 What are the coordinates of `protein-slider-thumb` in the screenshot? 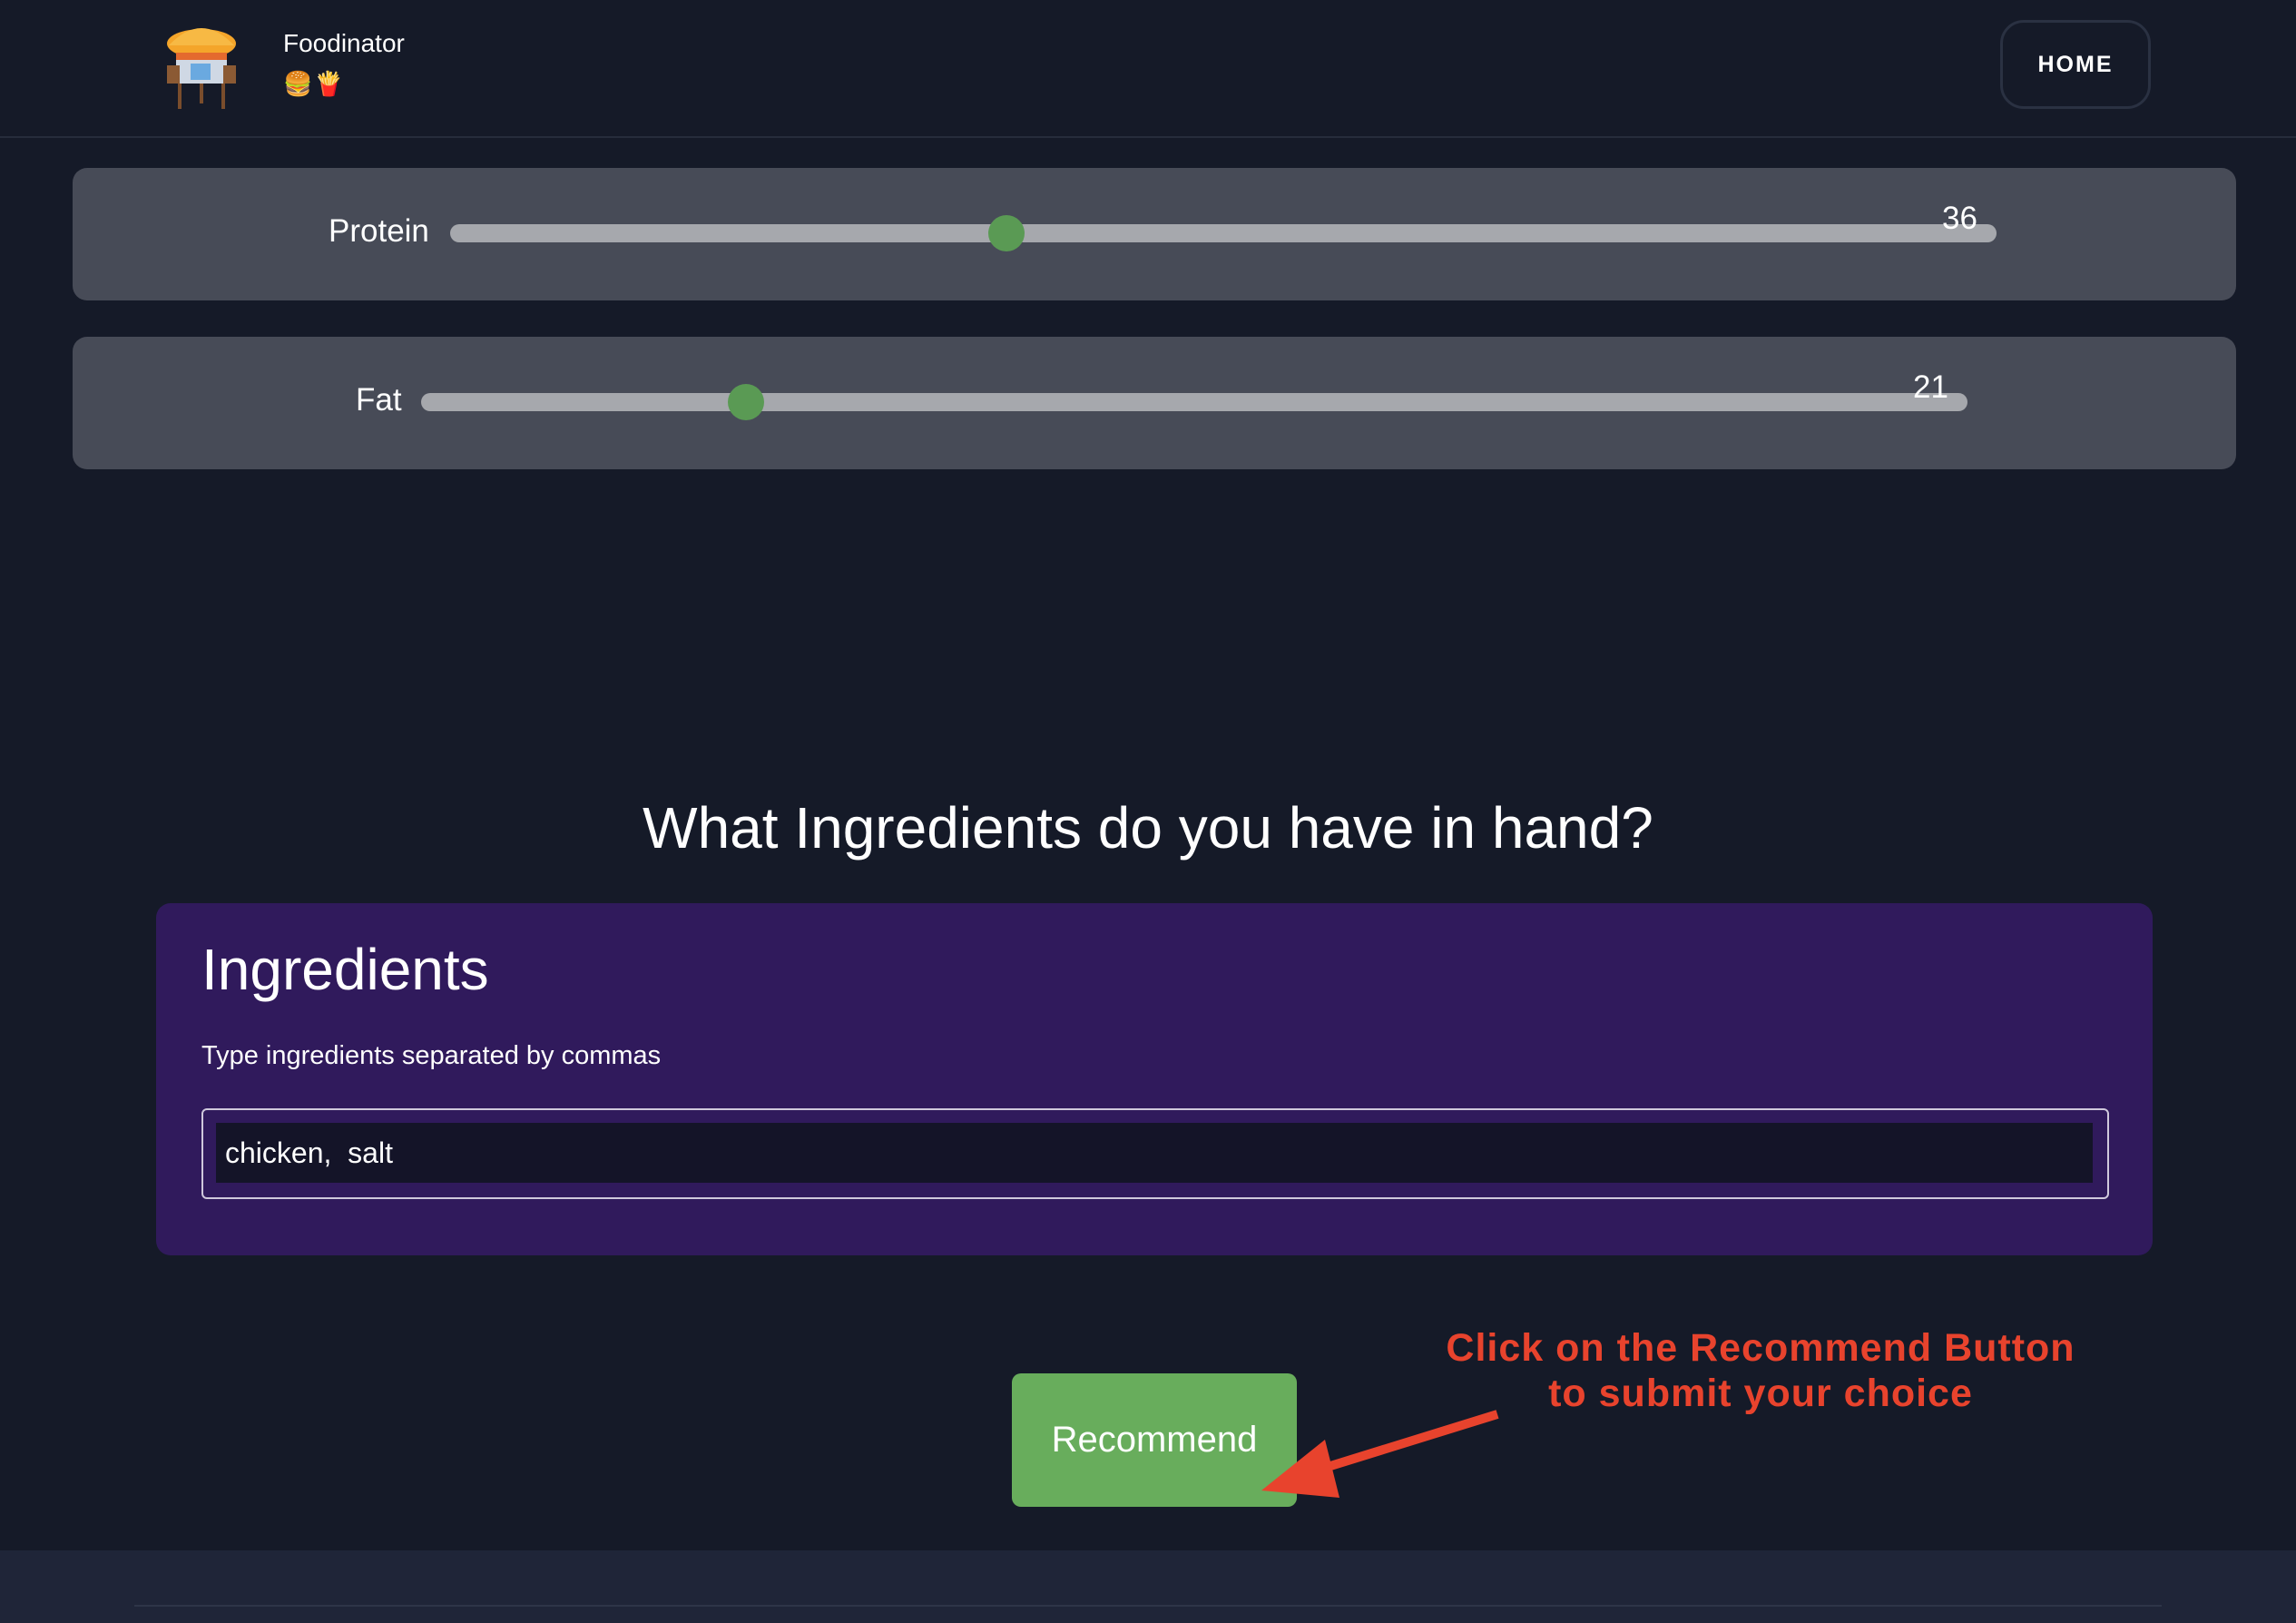 It's located at (1006, 233).